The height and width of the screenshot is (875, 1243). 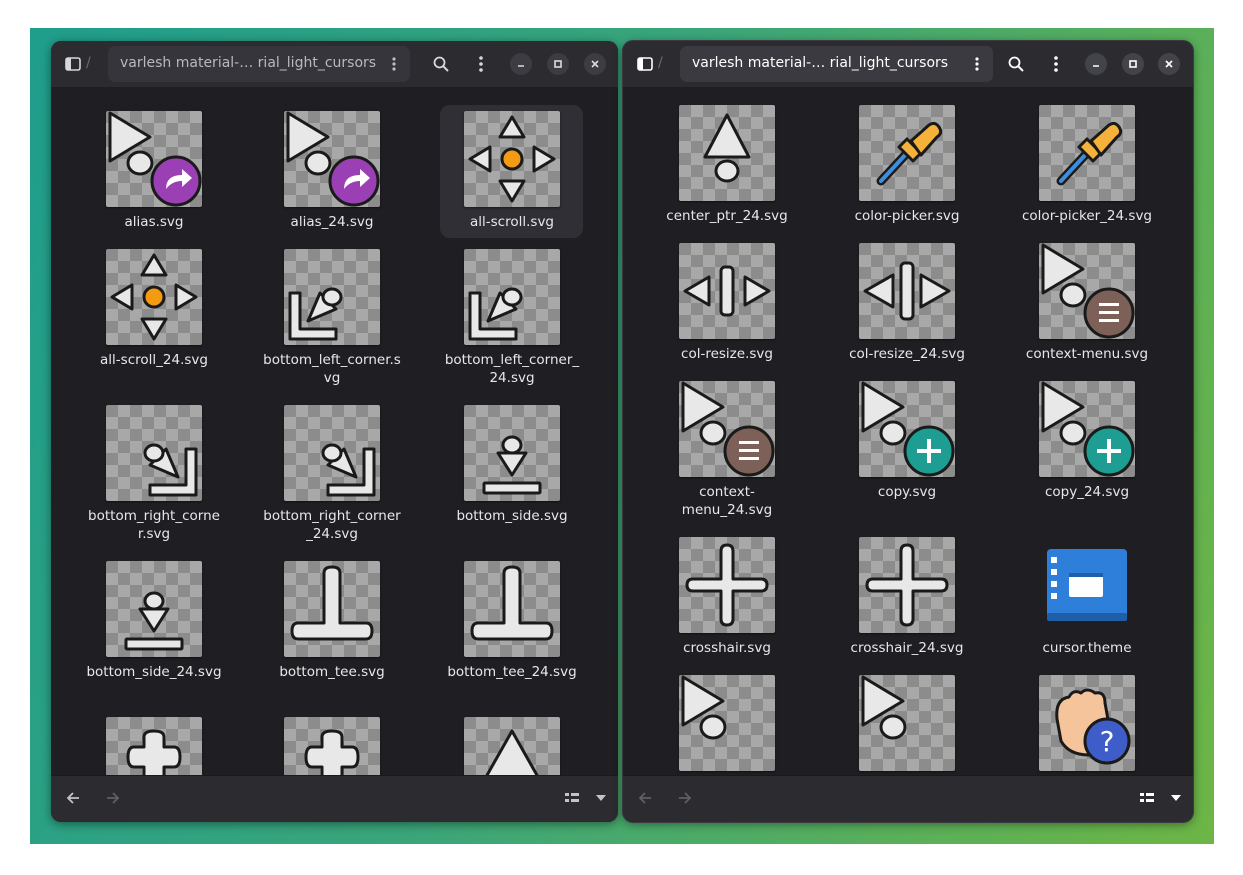 What do you see at coordinates (512, 516) in the screenshot?
I see `file-name: bottom_side.svg` at bounding box center [512, 516].